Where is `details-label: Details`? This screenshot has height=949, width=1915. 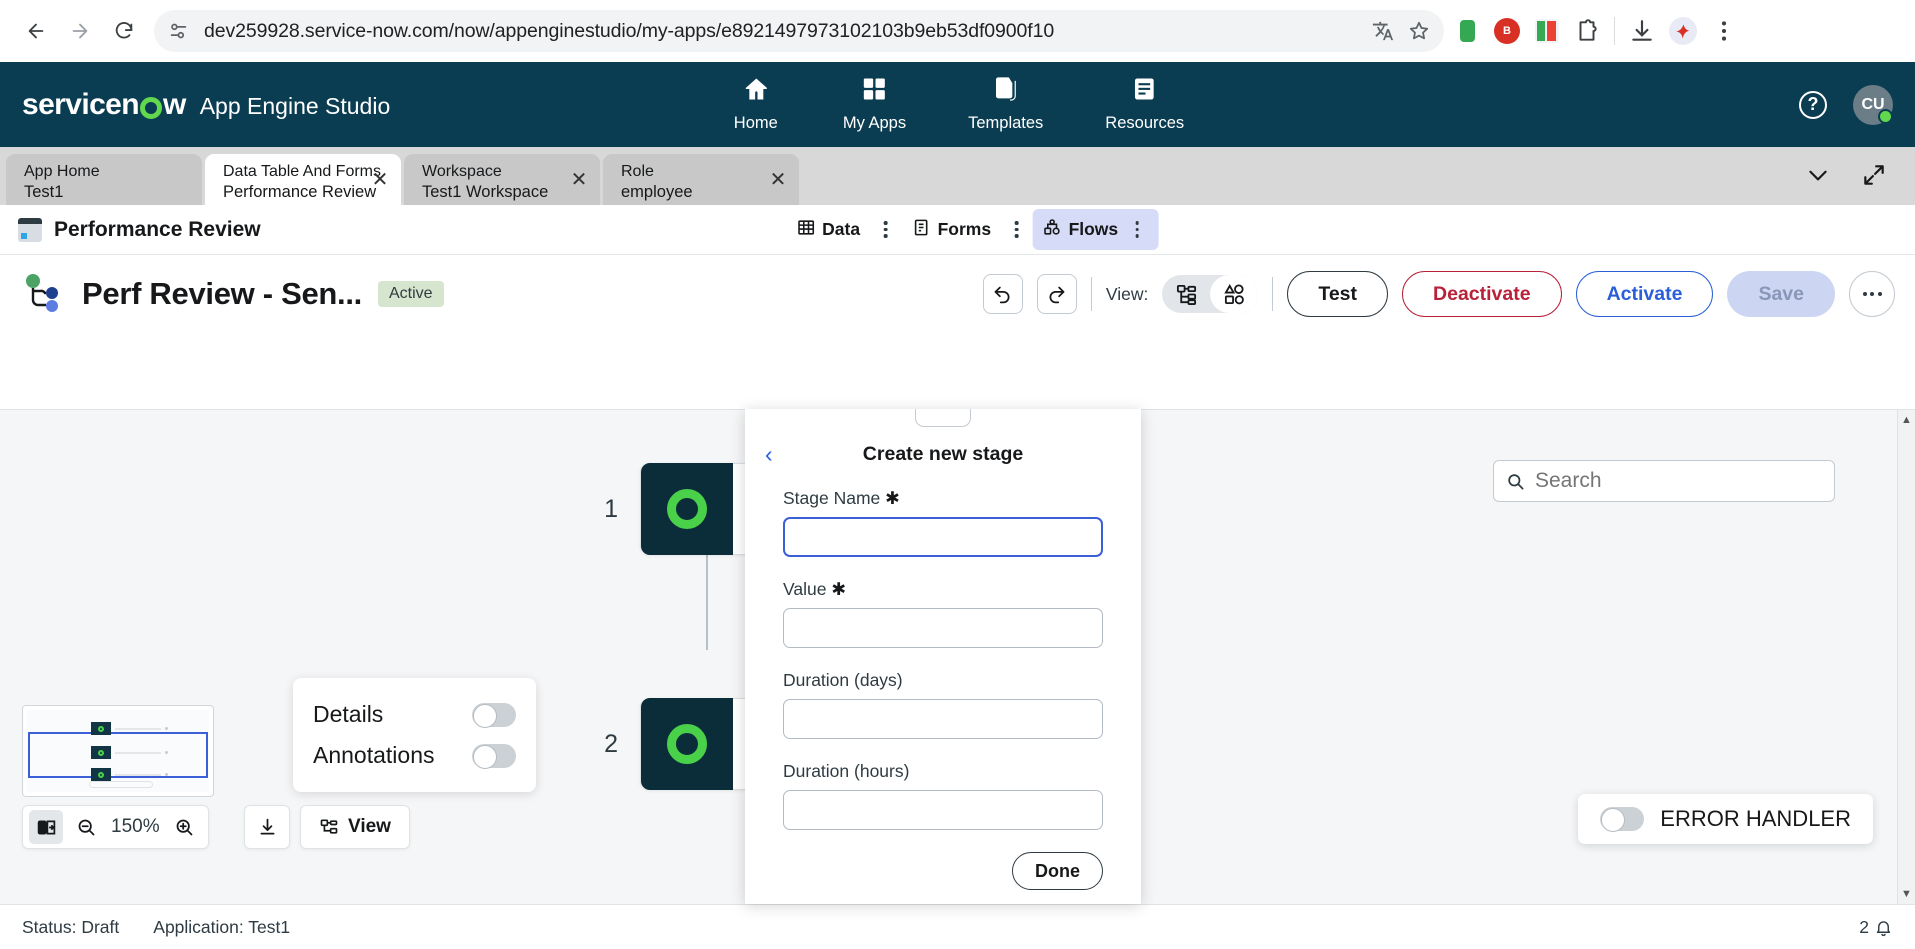 details-label: Details is located at coordinates (348, 714).